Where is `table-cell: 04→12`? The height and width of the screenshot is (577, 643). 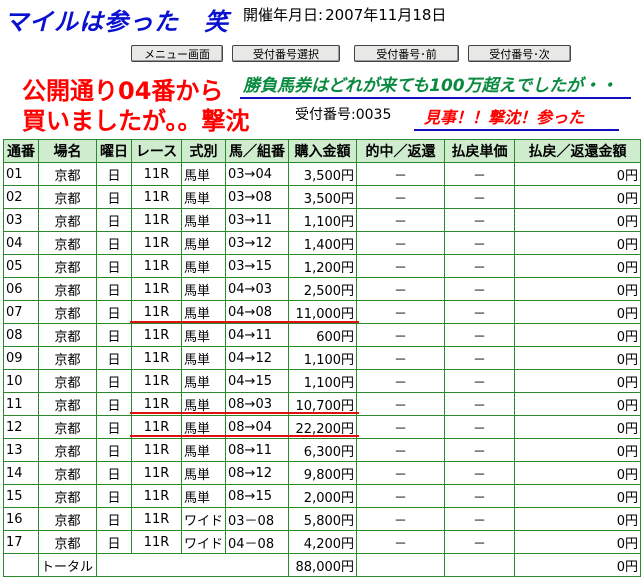 table-cell: 04→12 is located at coordinates (257, 358).